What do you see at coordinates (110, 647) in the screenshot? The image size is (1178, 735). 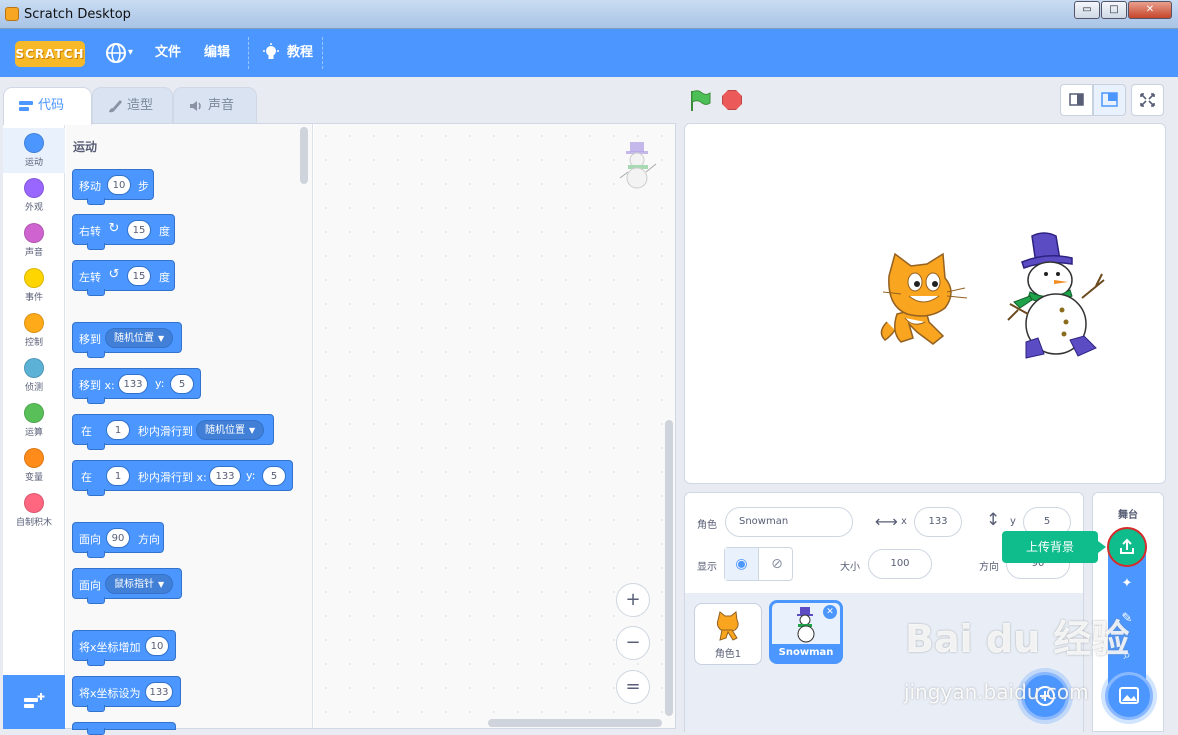 I see `block-text: 将x坐标增加` at bounding box center [110, 647].